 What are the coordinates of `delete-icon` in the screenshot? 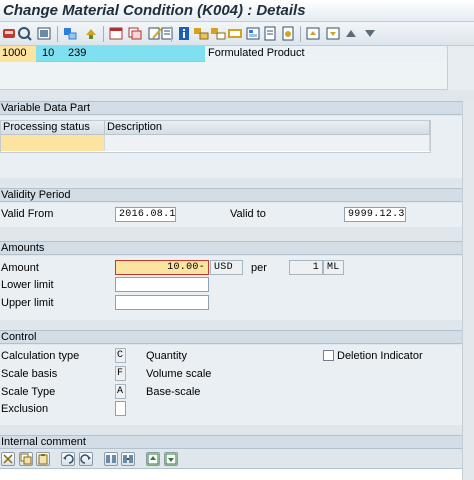 It's located at (167, 33).